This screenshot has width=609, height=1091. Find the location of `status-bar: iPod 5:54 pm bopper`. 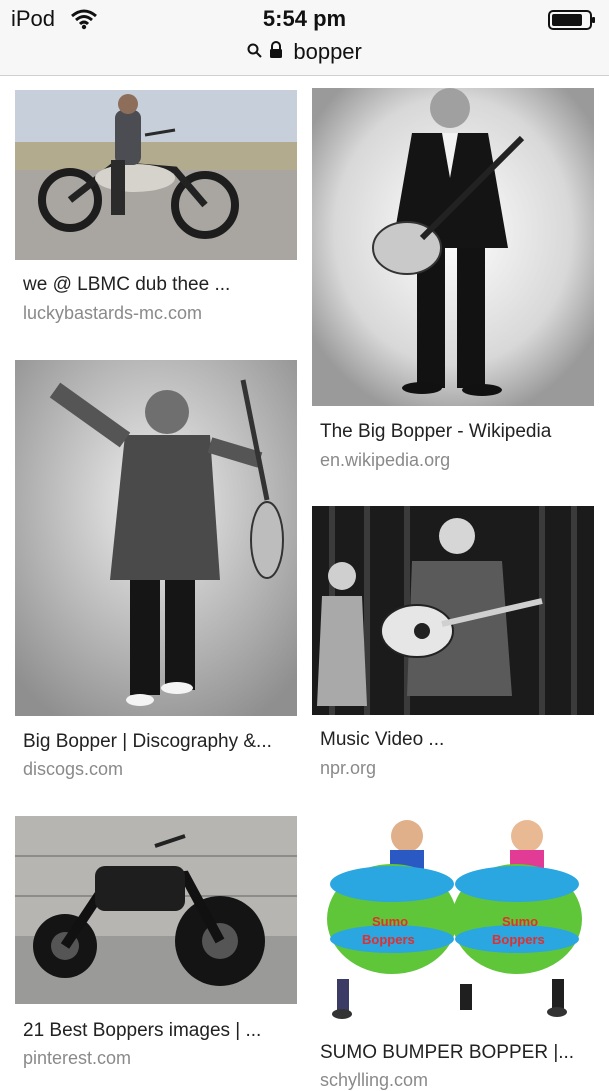

status-bar: iPod 5:54 pm bopper is located at coordinates (304, 38).